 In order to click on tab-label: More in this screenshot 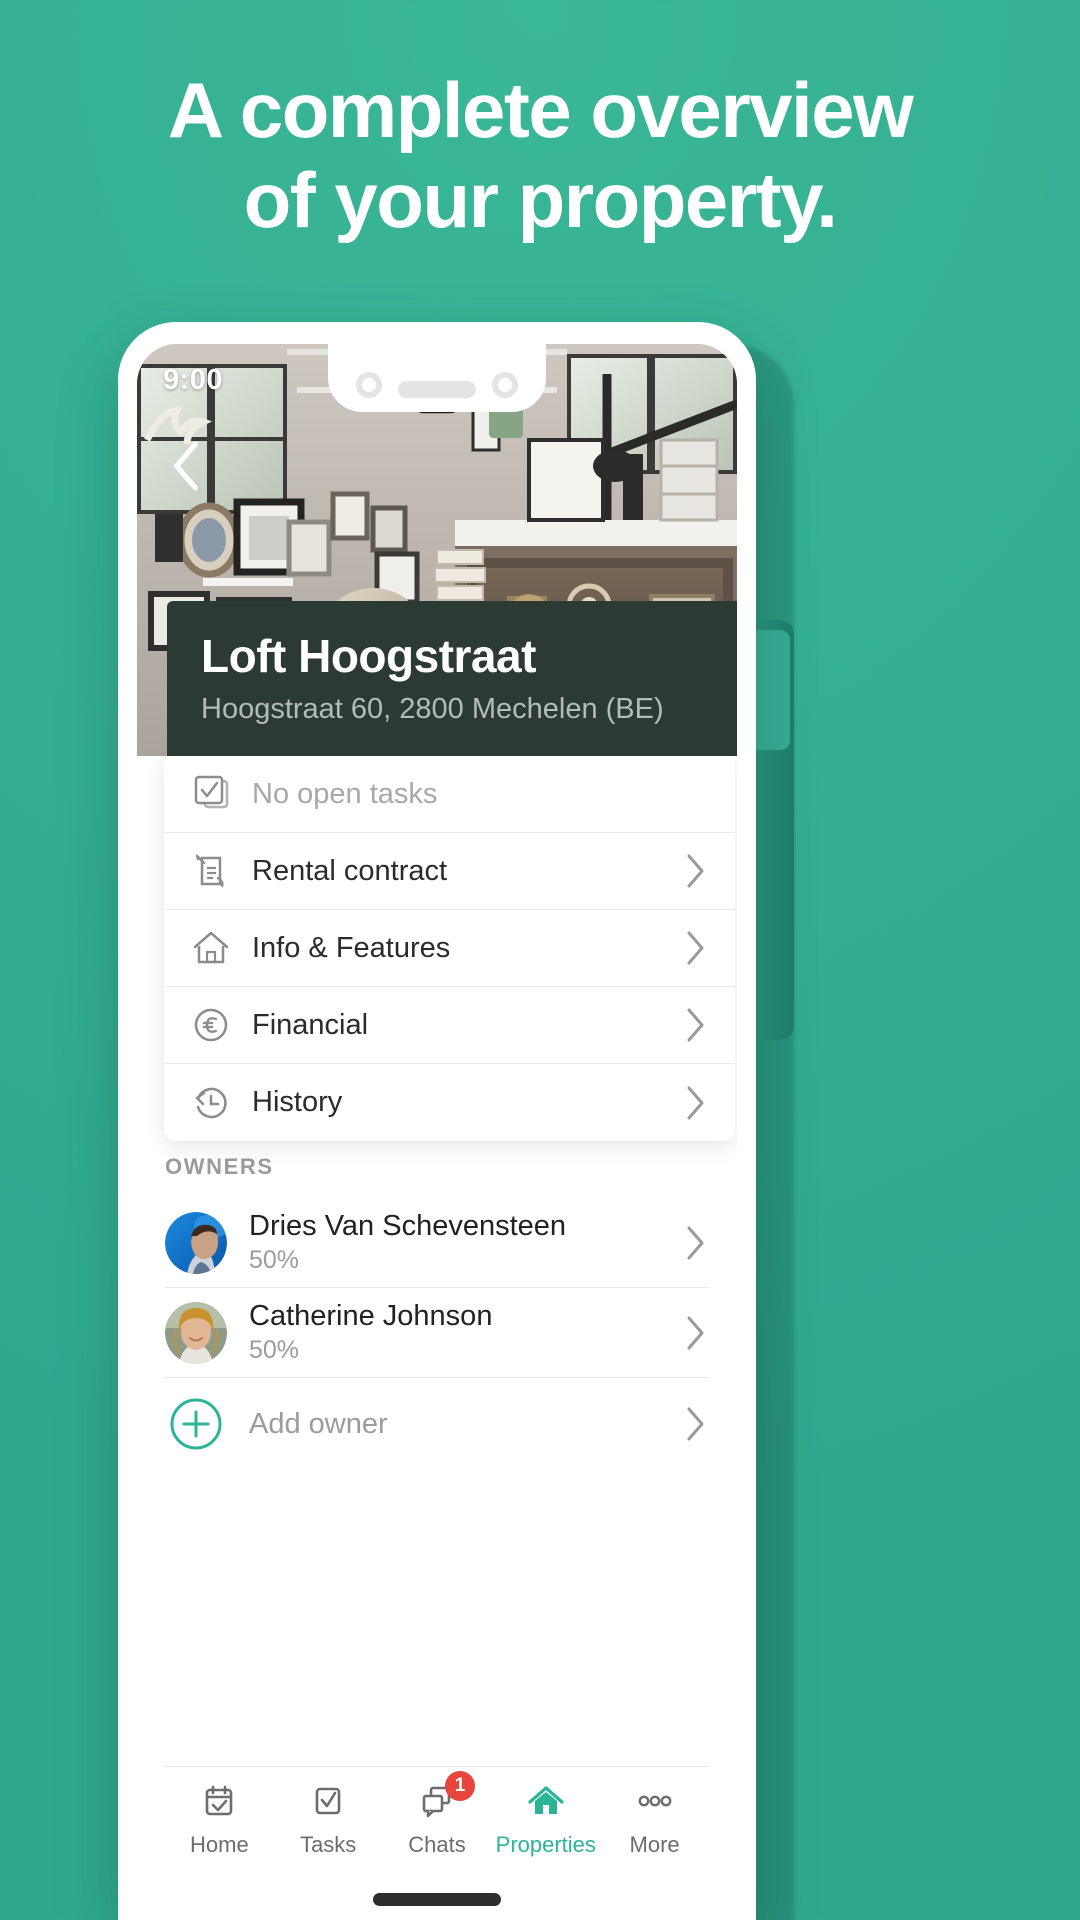, I will do `click(654, 1844)`.